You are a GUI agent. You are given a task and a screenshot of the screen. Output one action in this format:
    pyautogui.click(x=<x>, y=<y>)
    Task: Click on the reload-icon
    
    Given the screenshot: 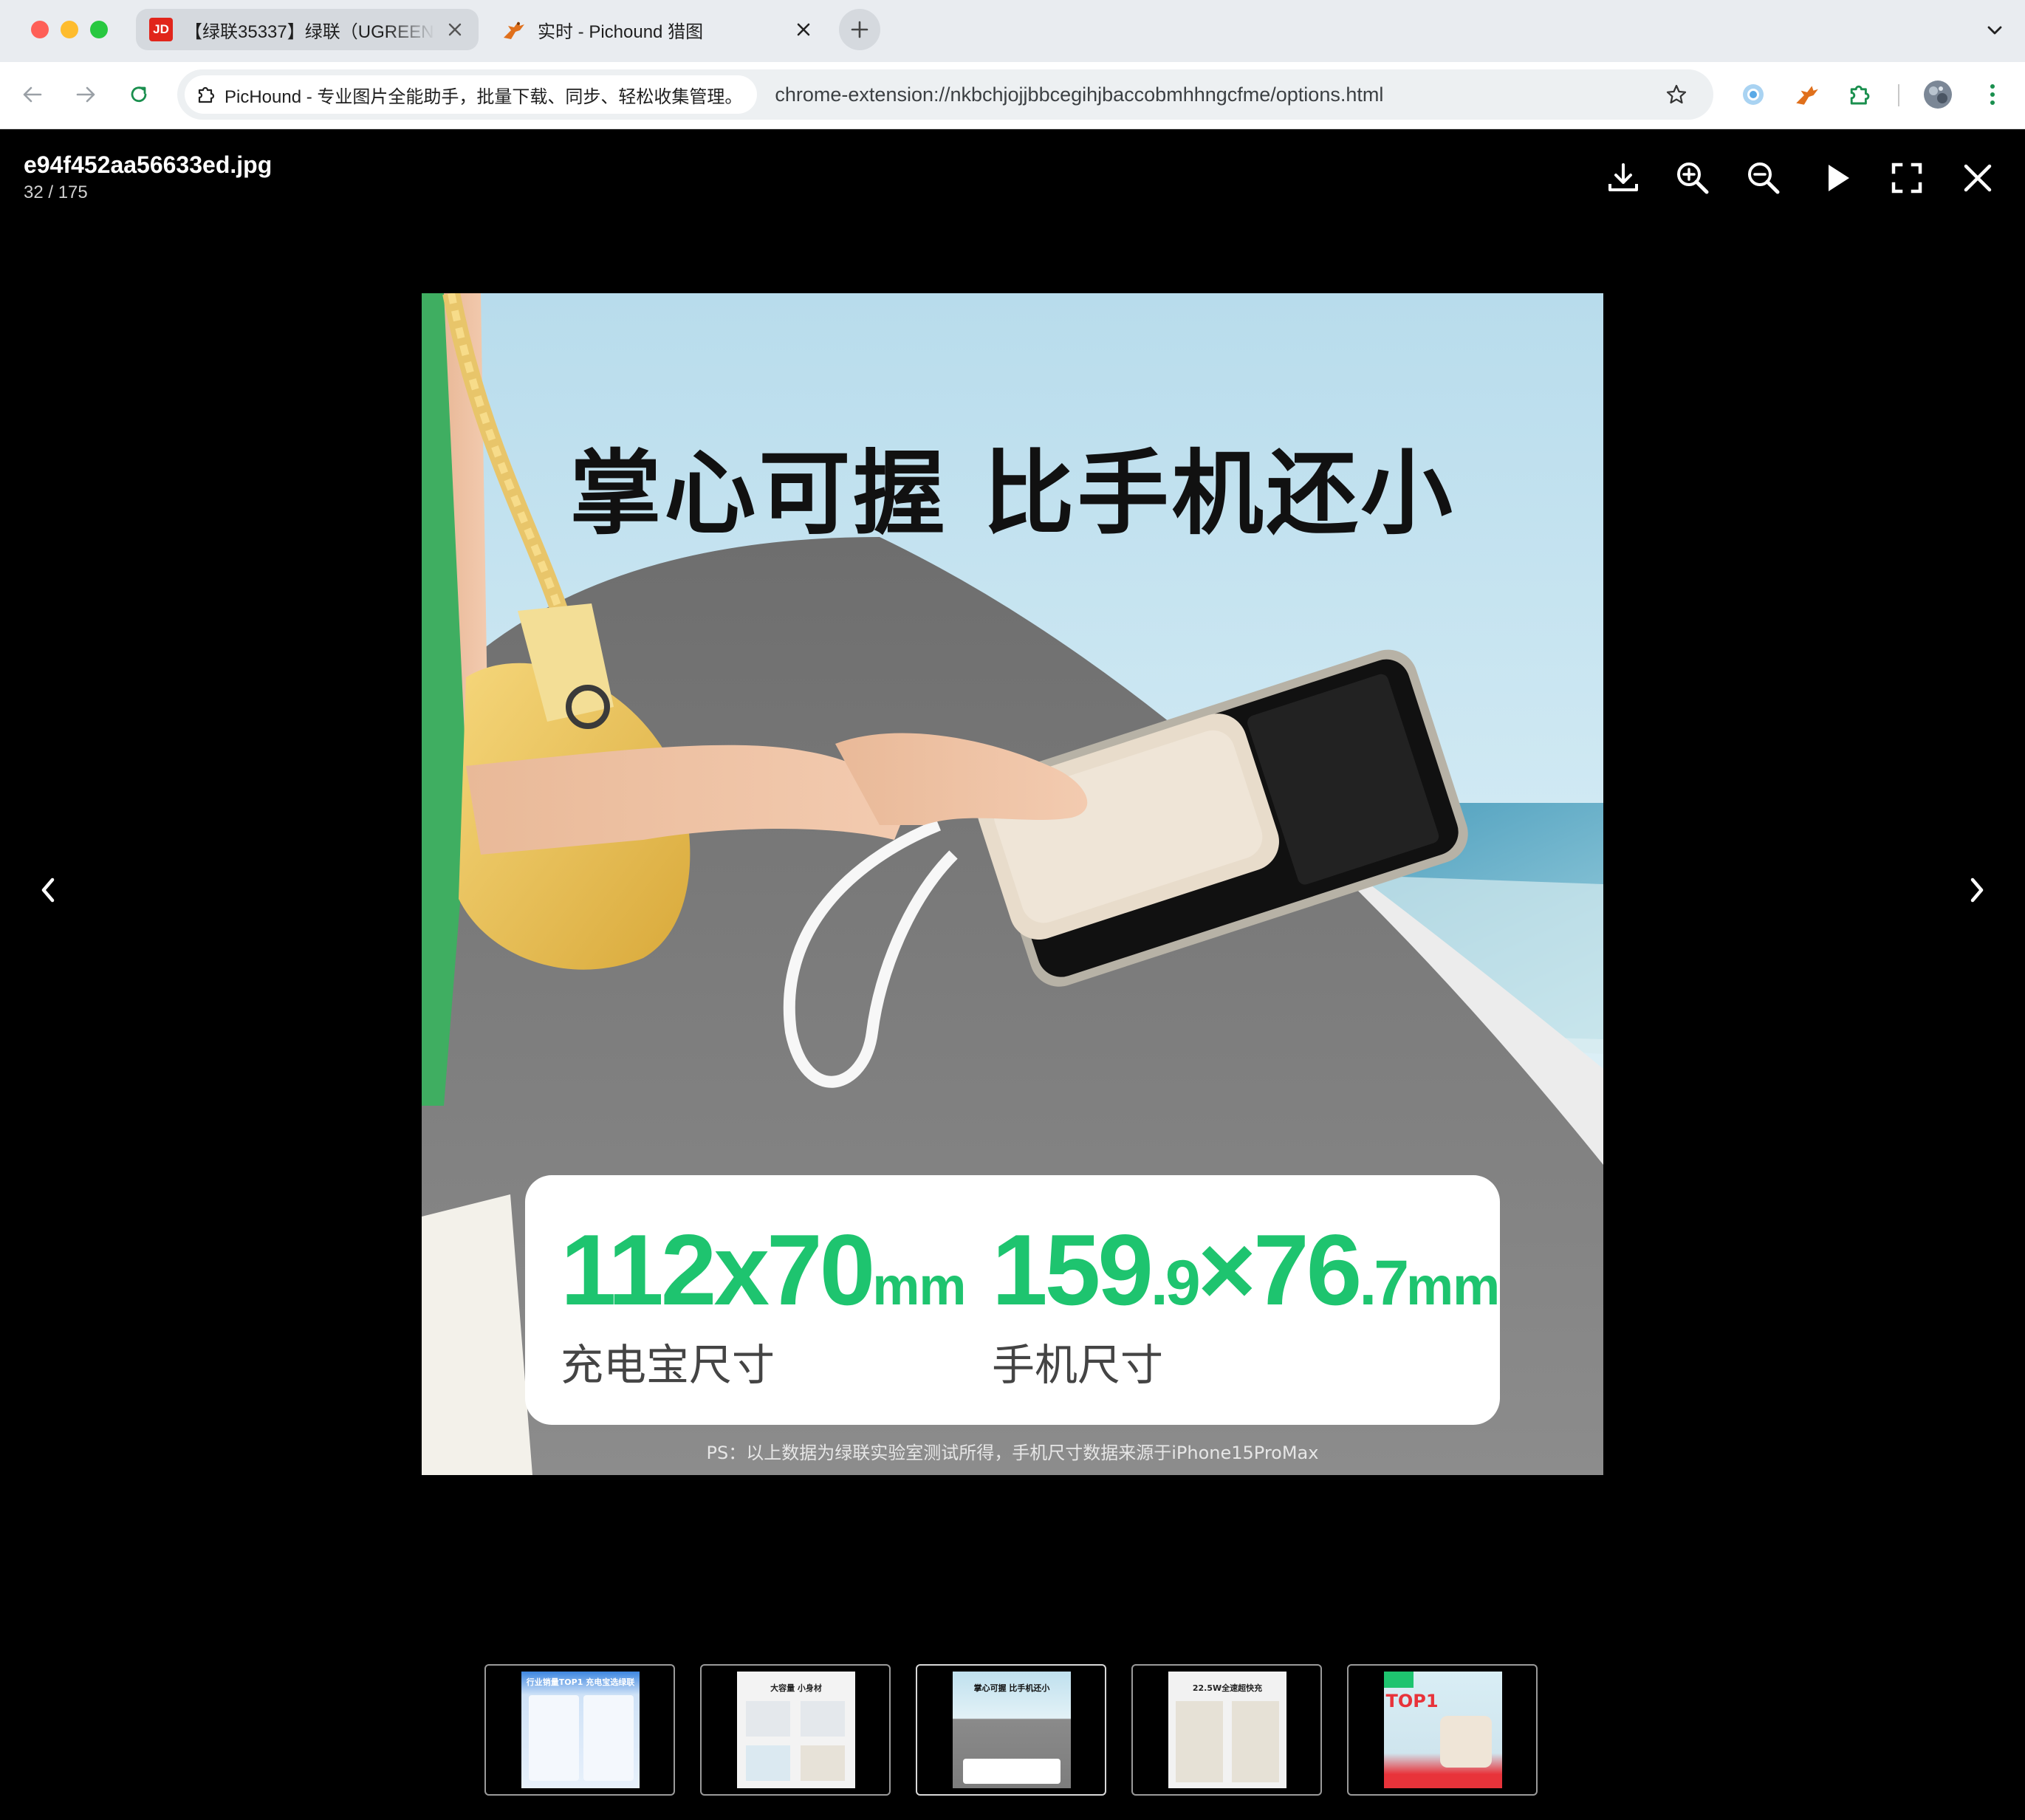 What is the action you would take?
    pyautogui.click(x=139, y=94)
    